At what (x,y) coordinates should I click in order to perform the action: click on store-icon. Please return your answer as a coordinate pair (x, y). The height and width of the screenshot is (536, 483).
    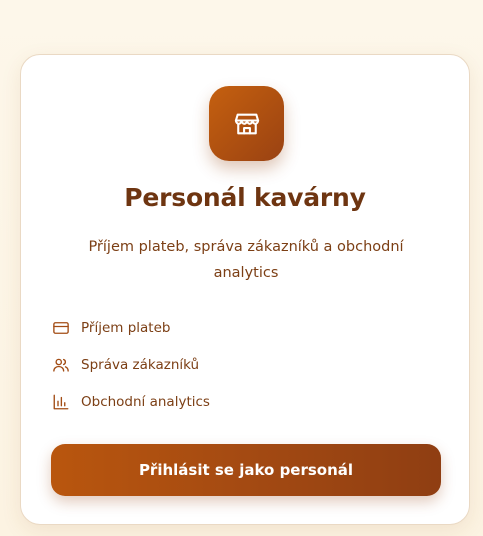
    Looking at the image, I should click on (246, 123).